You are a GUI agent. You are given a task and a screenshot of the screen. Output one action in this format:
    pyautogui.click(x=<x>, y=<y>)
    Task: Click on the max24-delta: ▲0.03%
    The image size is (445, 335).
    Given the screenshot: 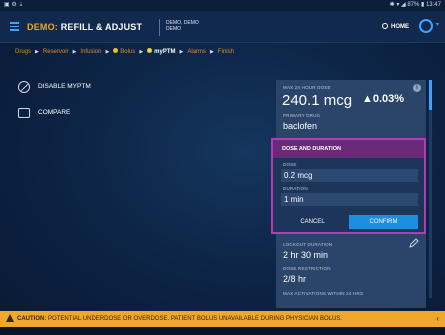 What is the action you would take?
    pyautogui.click(x=383, y=99)
    